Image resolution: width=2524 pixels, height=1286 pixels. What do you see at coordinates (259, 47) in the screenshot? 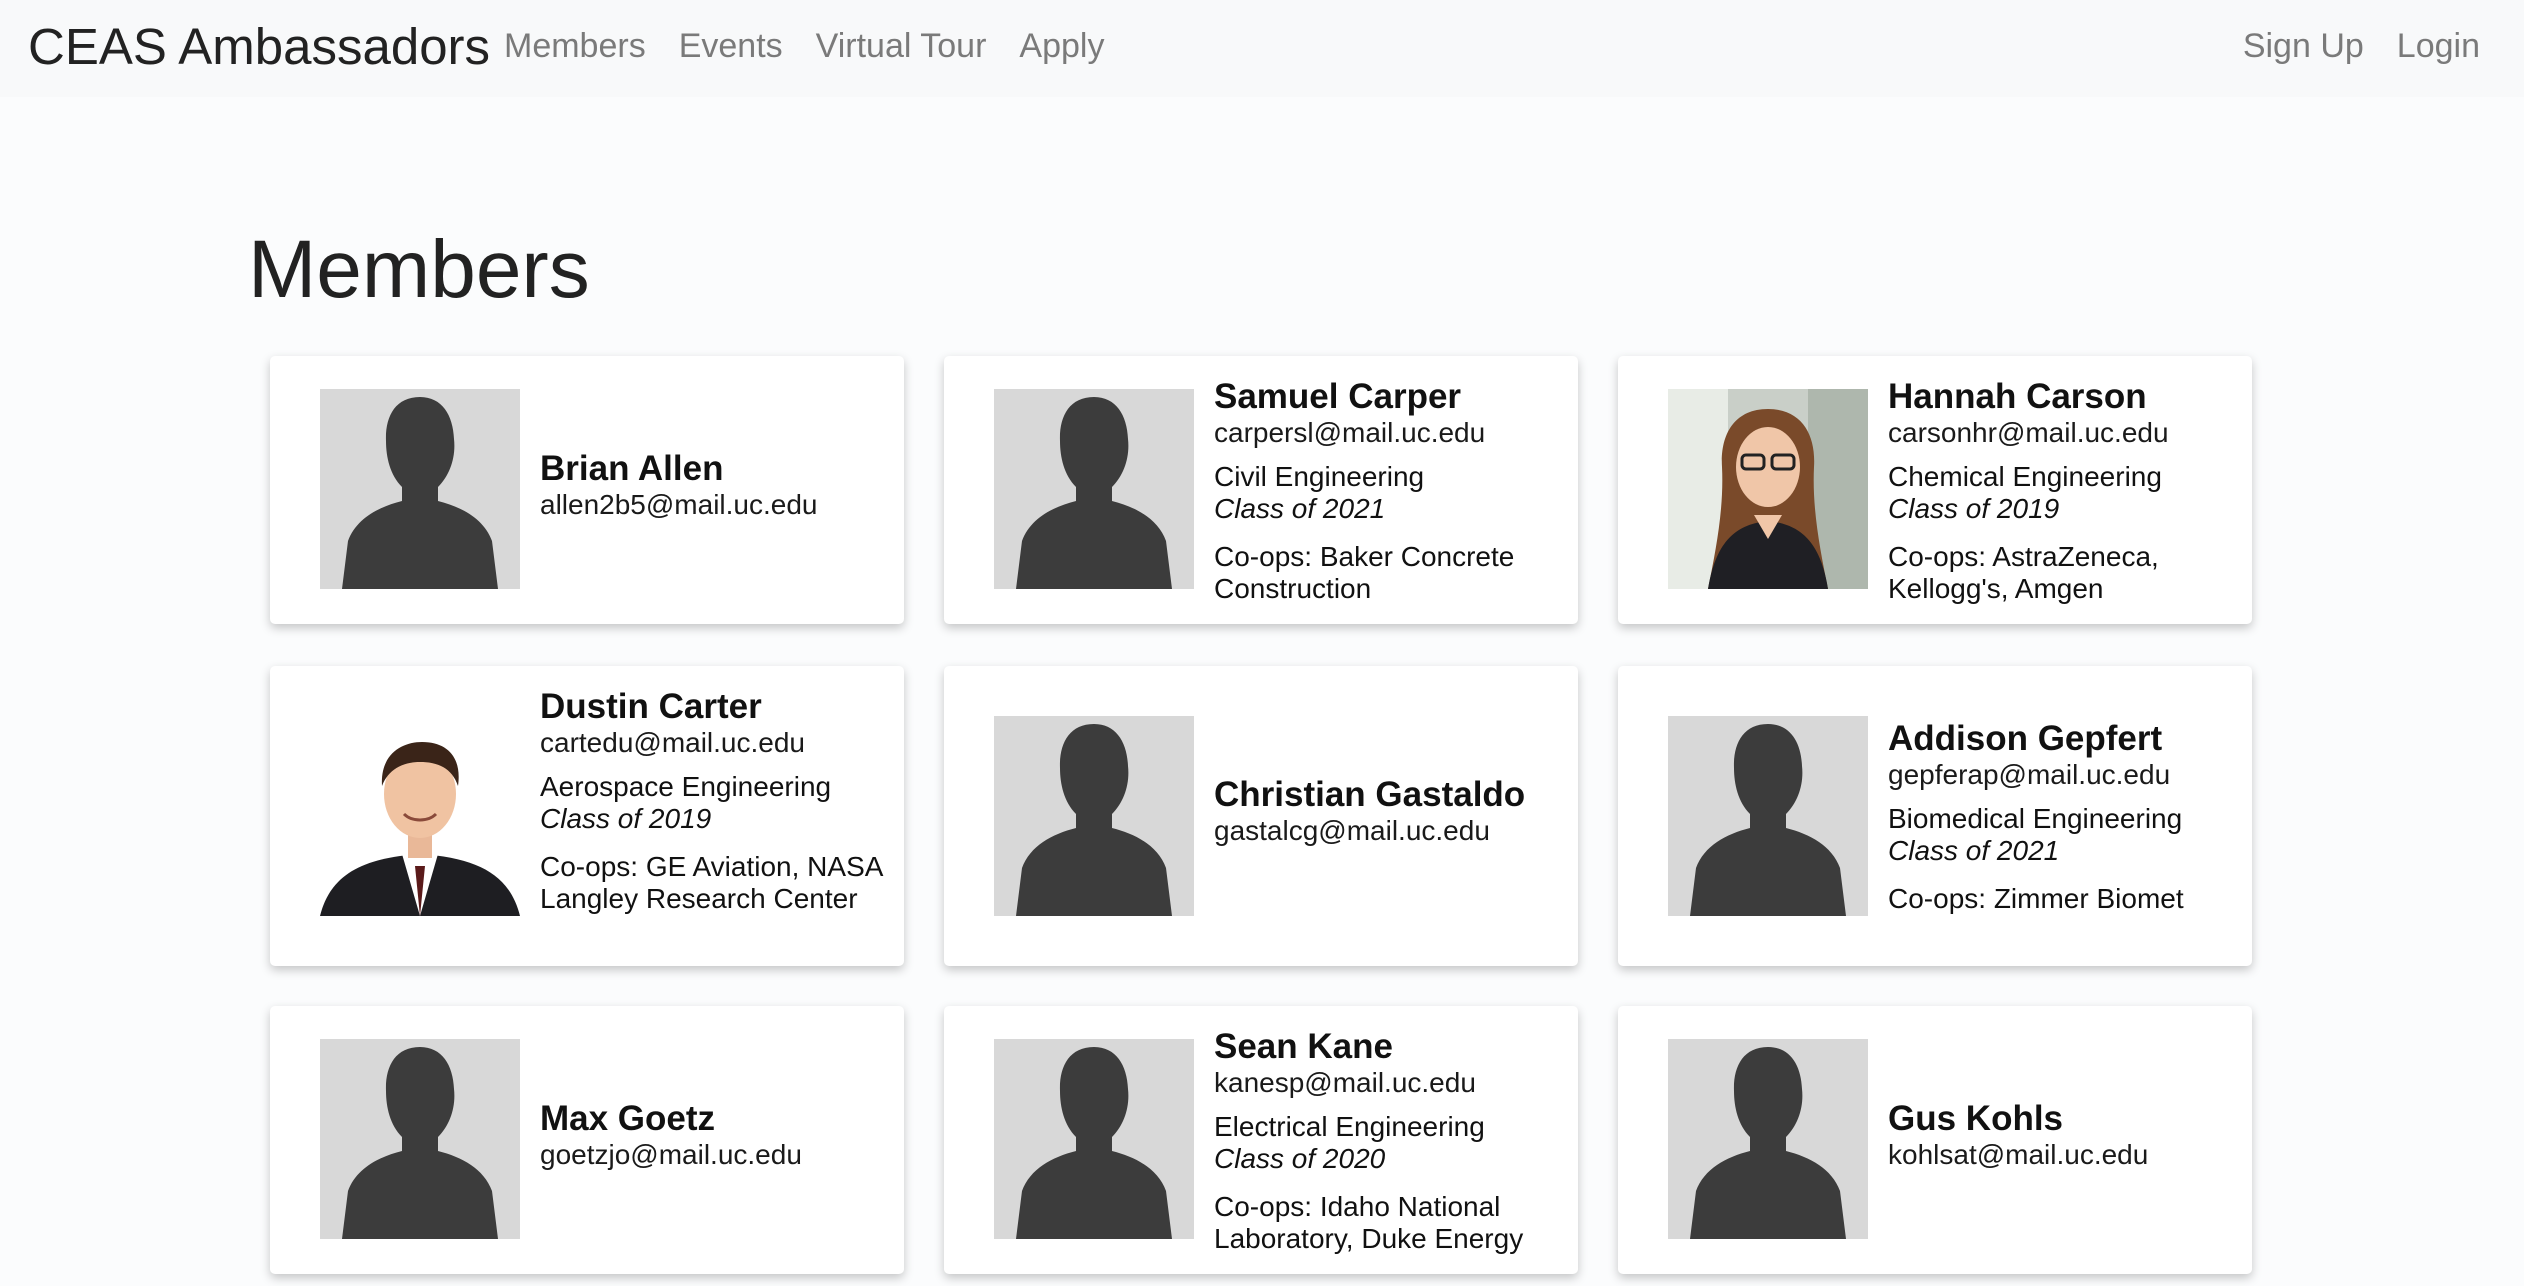
I see `brand-link: CEAS Ambassadors` at bounding box center [259, 47].